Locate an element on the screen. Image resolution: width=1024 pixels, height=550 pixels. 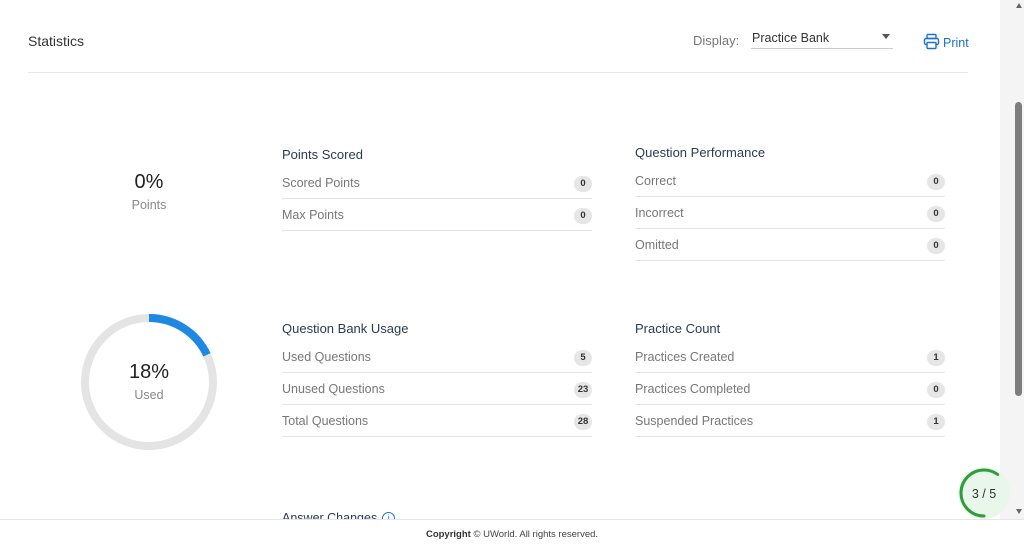
list-item: Omitted 0 is located at coordinates (790, 245).